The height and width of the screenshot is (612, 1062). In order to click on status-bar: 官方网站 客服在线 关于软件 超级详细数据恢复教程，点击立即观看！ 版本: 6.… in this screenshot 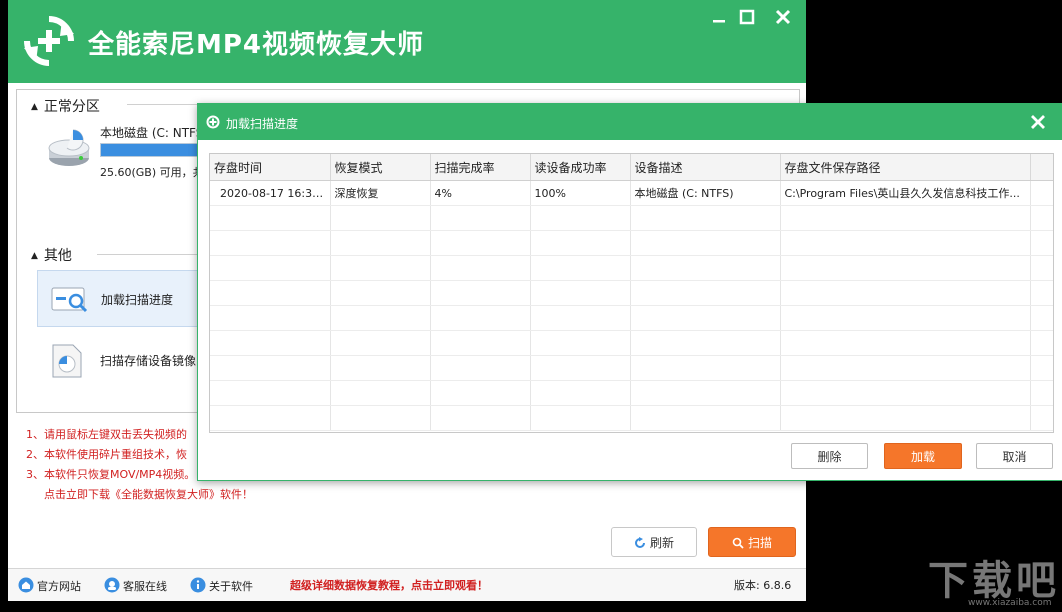, I will do `click(407, 584)`.